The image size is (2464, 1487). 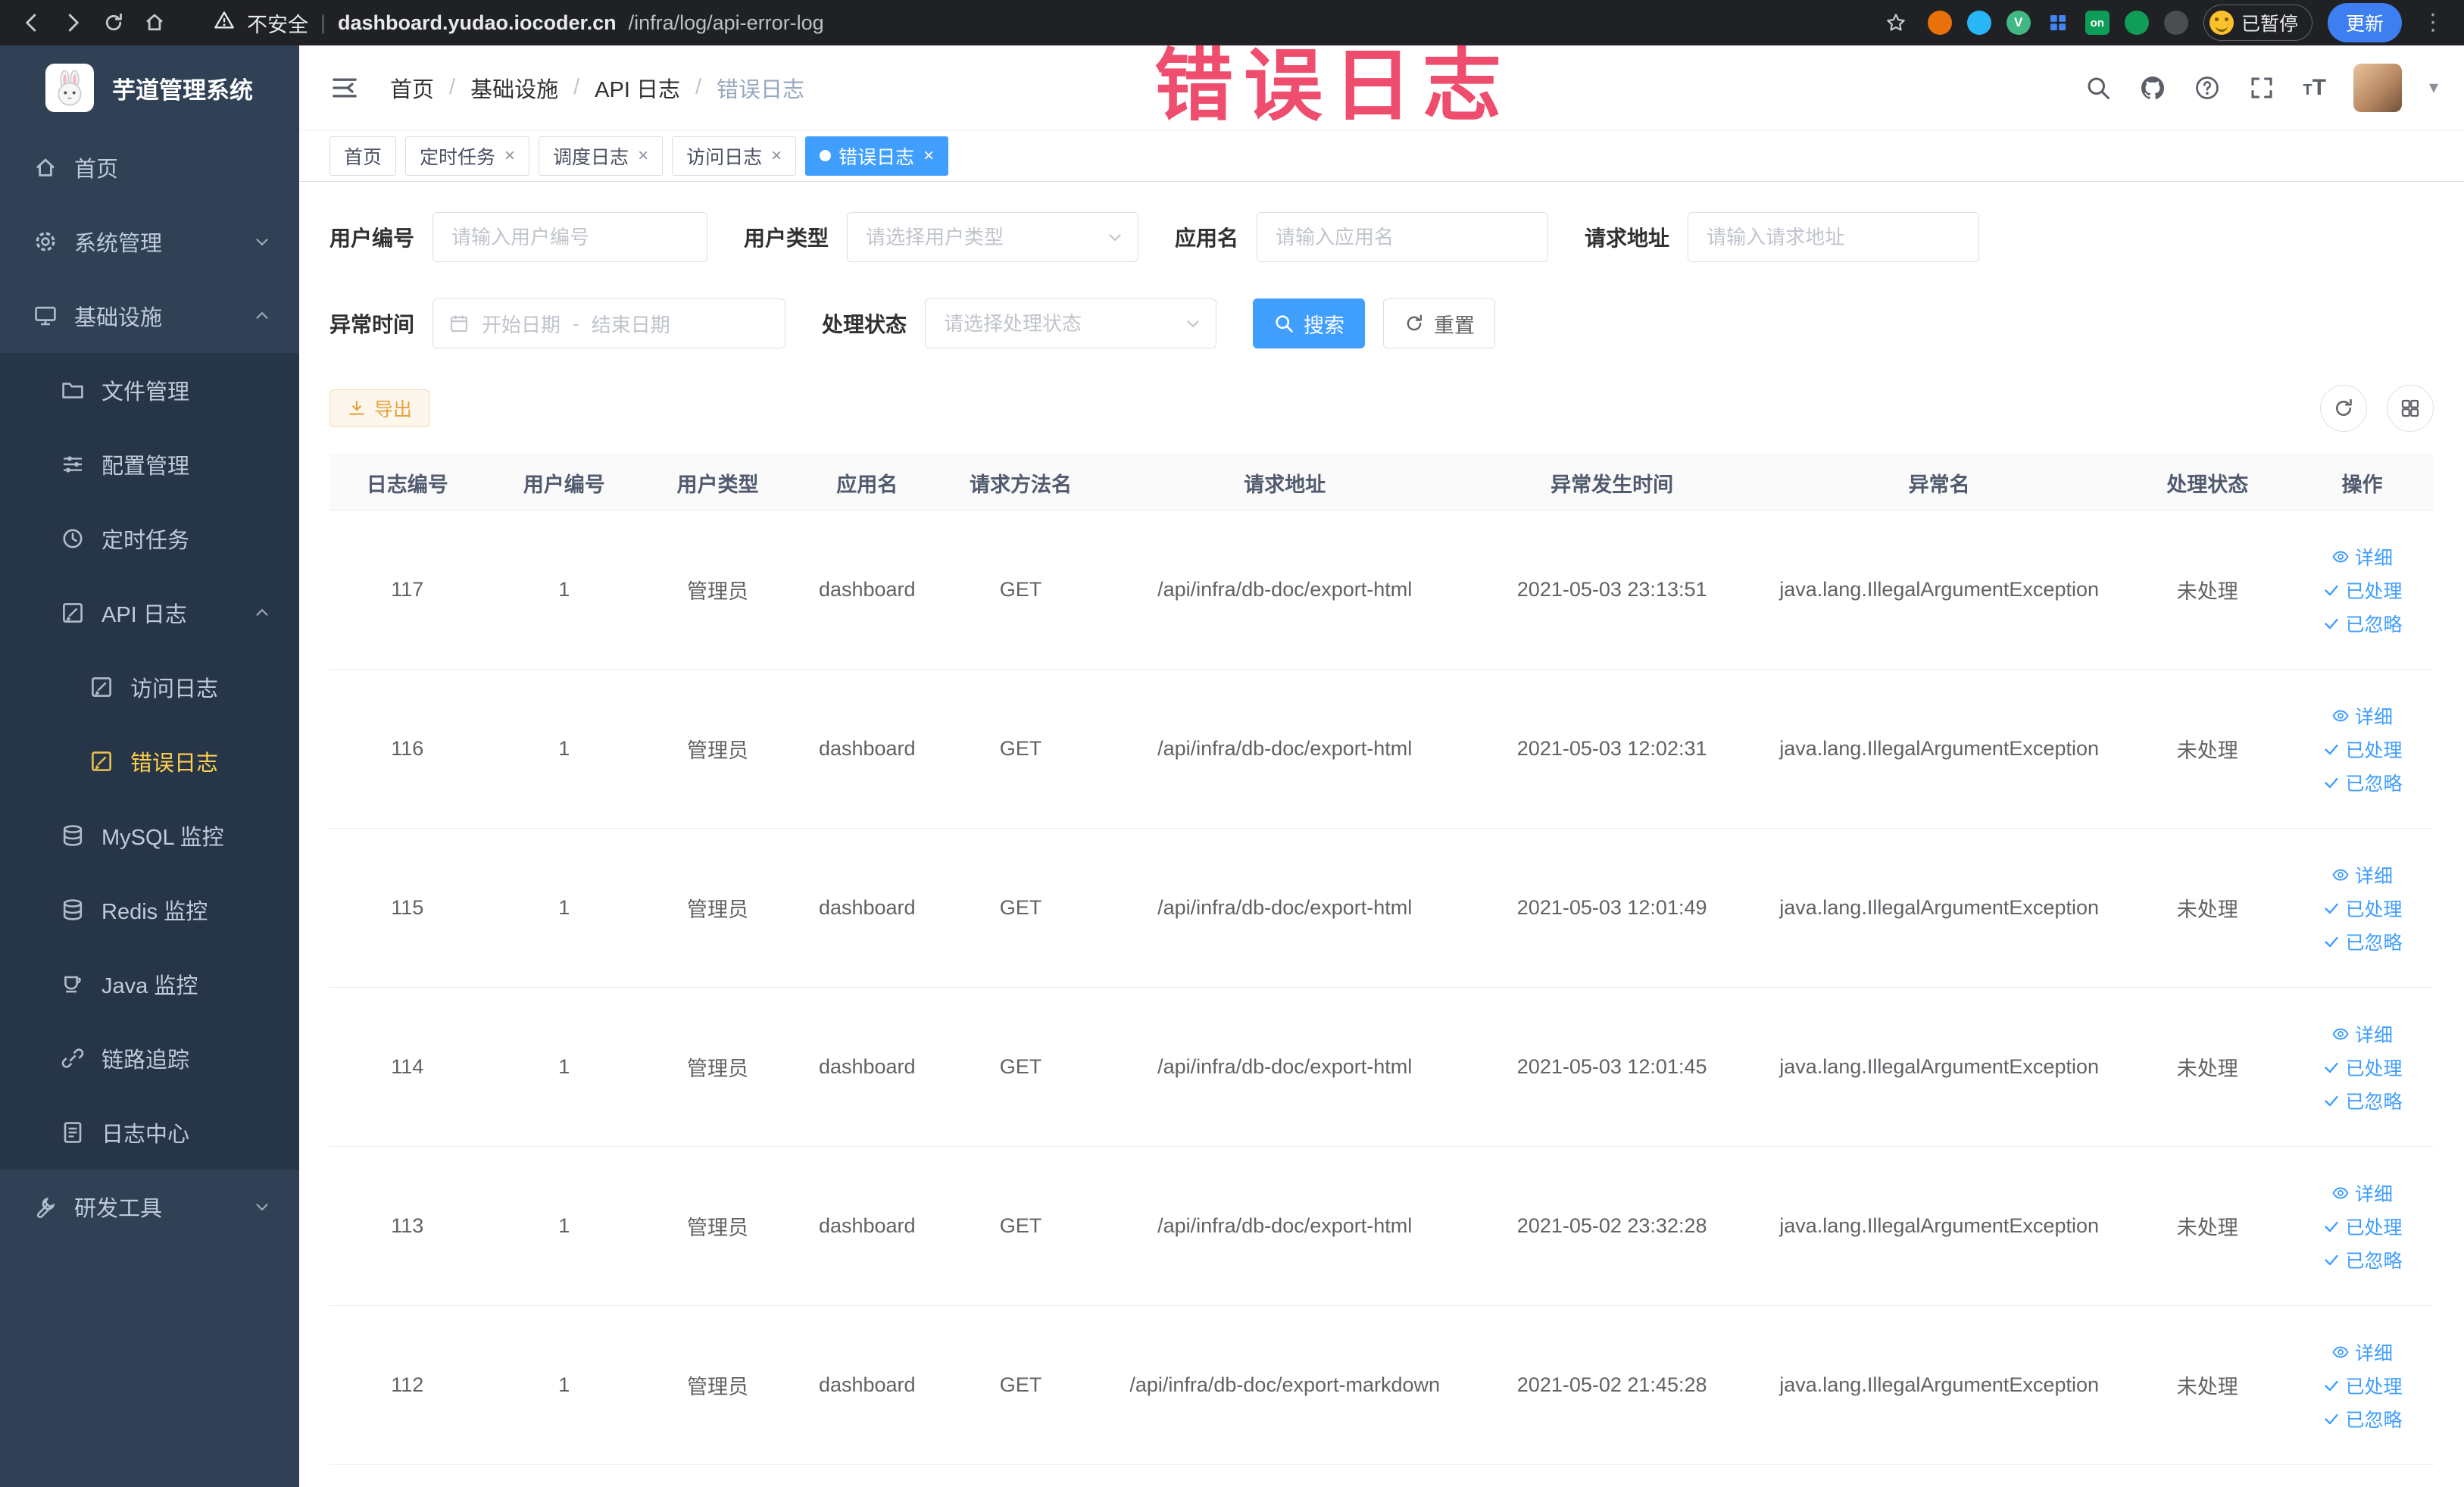 I want to click on browser-reload-icon, so click(x=113, y=22).